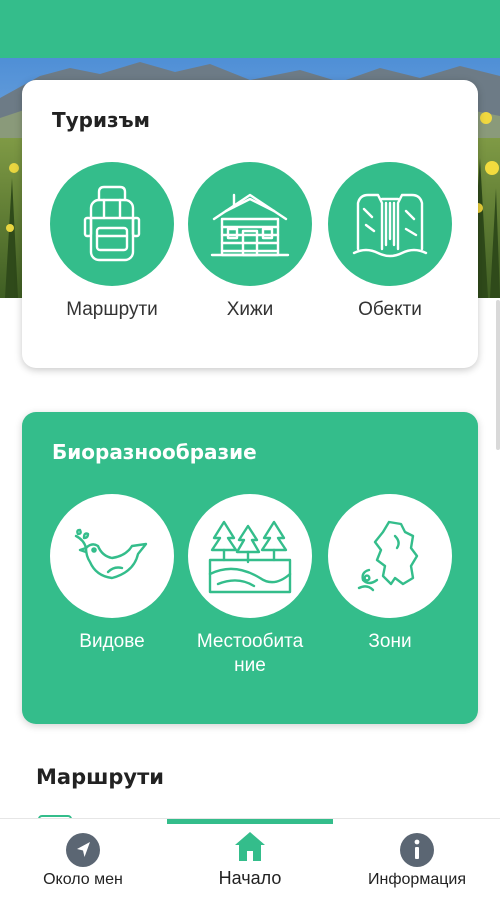  I want to click on nav-info: Информация, so click(417, 859).